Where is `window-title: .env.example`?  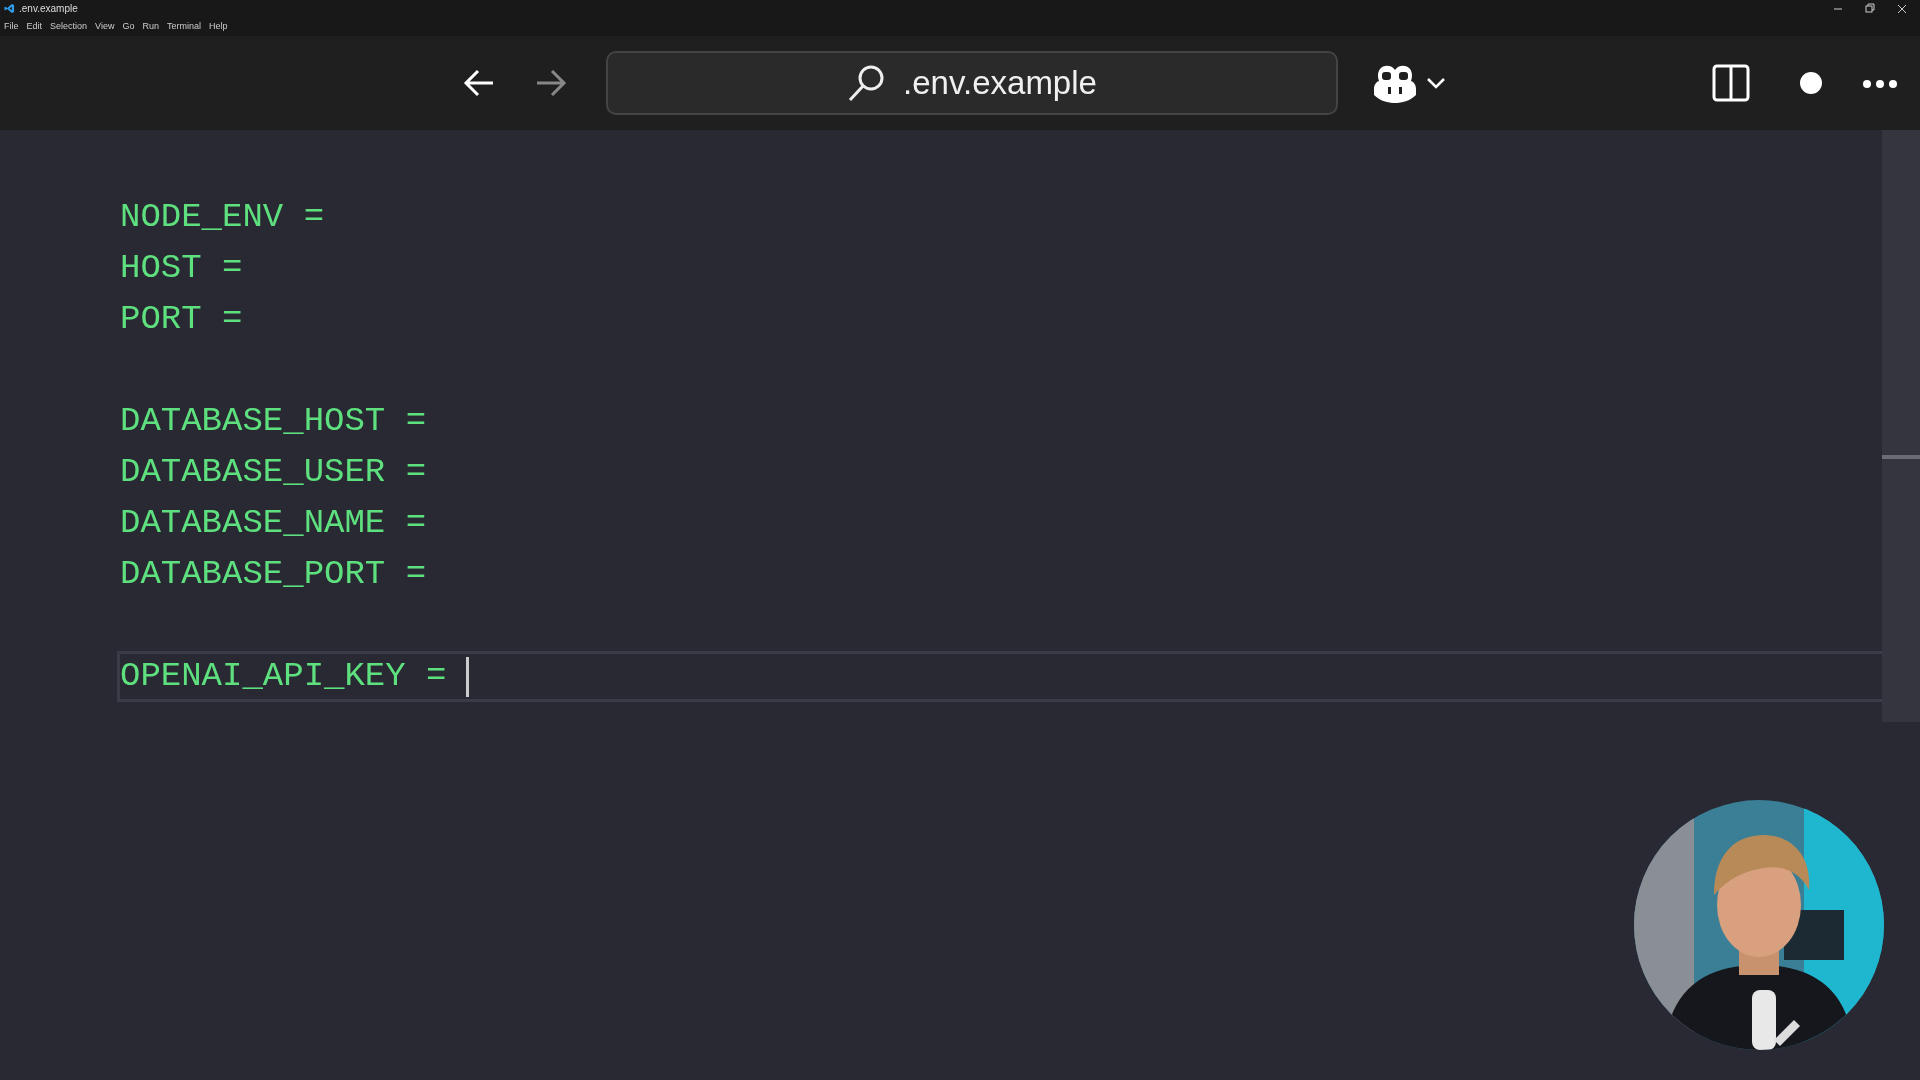
window-title: .env.example is located at coordinates (49, 9).